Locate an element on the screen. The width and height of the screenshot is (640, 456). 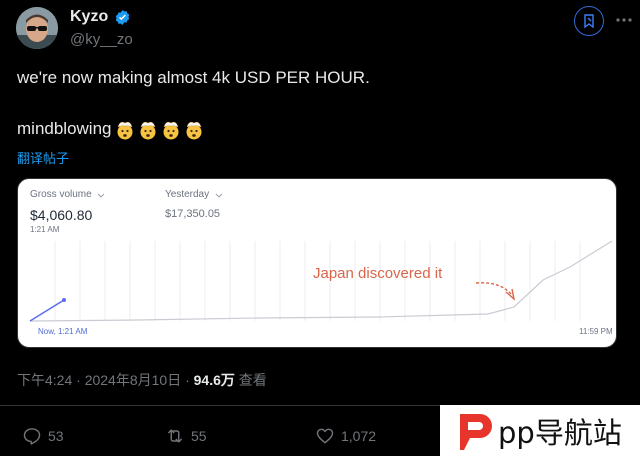
tweet-meta: 下午4:24 · 2024年8月10日 · 94.6万 查看 is located at coordinates (142, 380).